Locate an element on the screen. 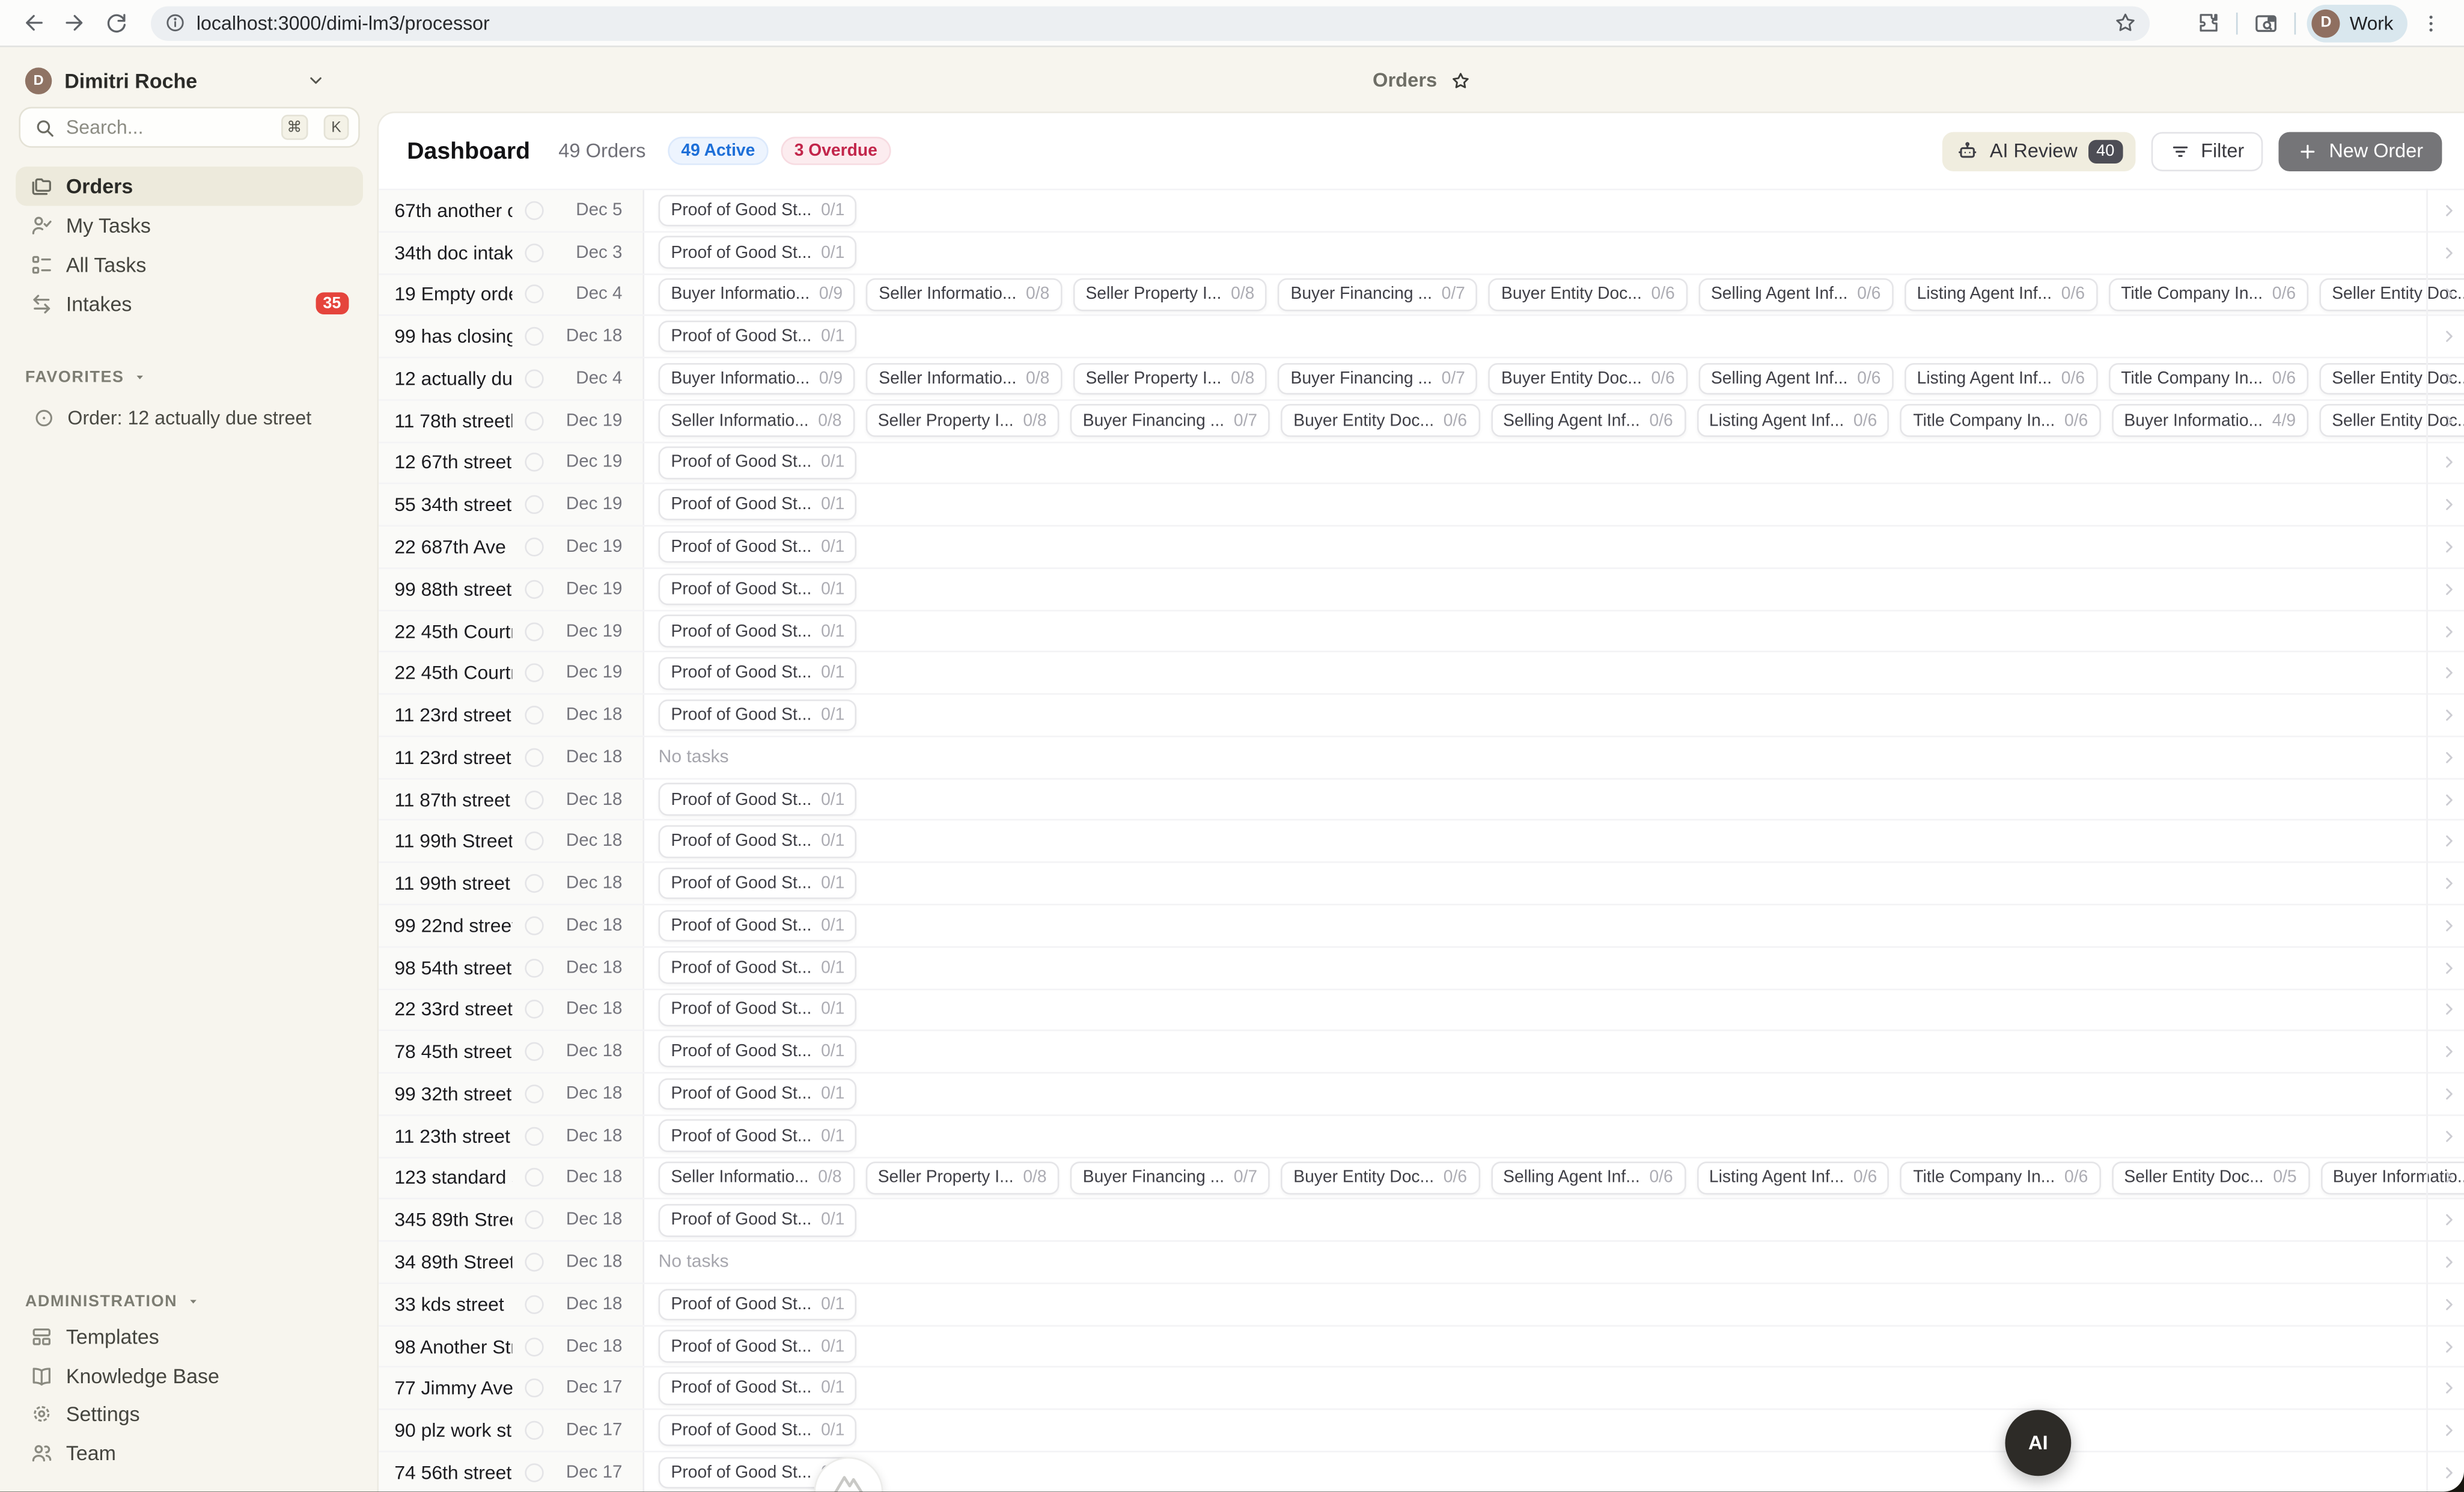 The width and height of the screenshot is (2464, 1492). filter-button: Filter is located at coordinates (2206, 151).